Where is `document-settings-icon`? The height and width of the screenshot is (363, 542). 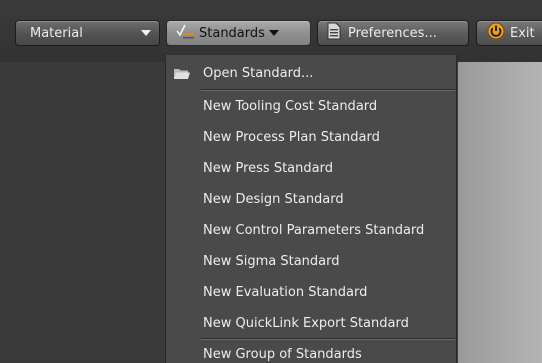 document-settings-icon is located at coordinates (334, 33).